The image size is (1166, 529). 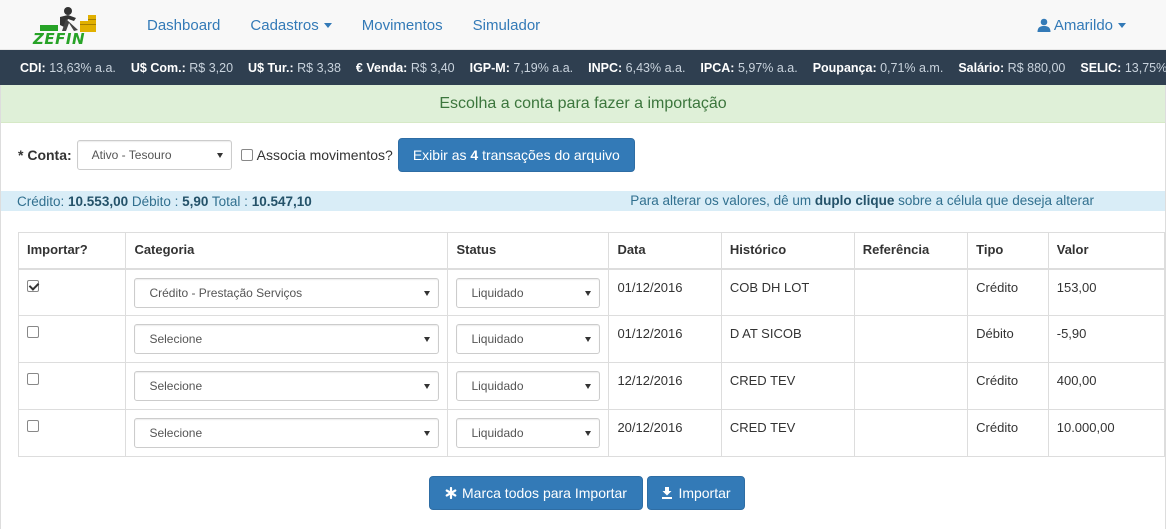 What do you see at coordinates (787, 251) in the screenshot?
I see `col-historico: Histórico` at bounding box center [787, 251].